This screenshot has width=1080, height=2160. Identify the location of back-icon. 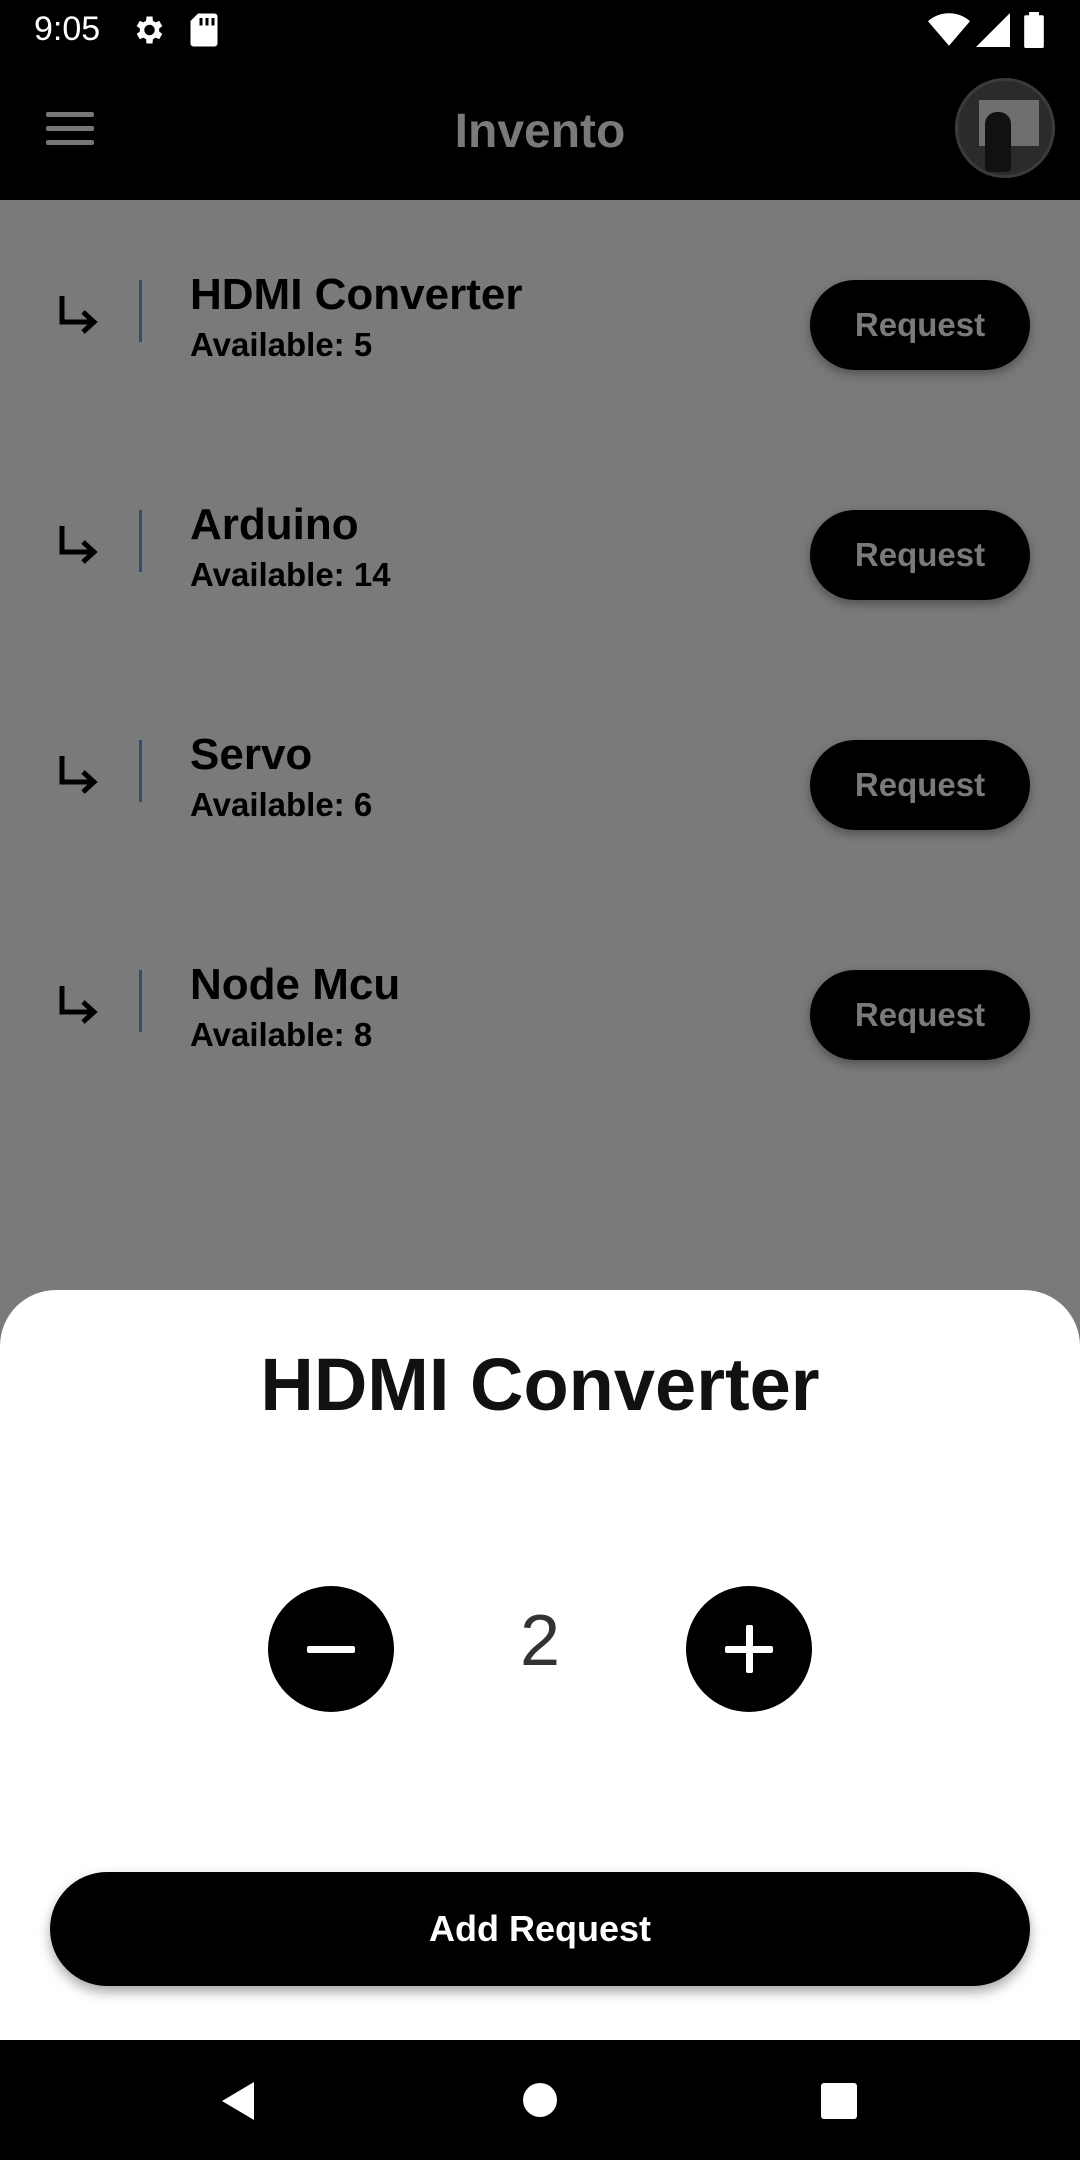
(238, 2101).